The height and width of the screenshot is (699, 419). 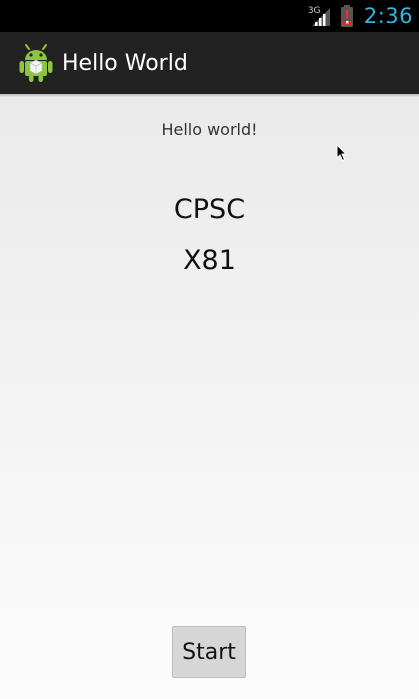 I want to click on course-text-line2: X81, so click(x=209, y=260).